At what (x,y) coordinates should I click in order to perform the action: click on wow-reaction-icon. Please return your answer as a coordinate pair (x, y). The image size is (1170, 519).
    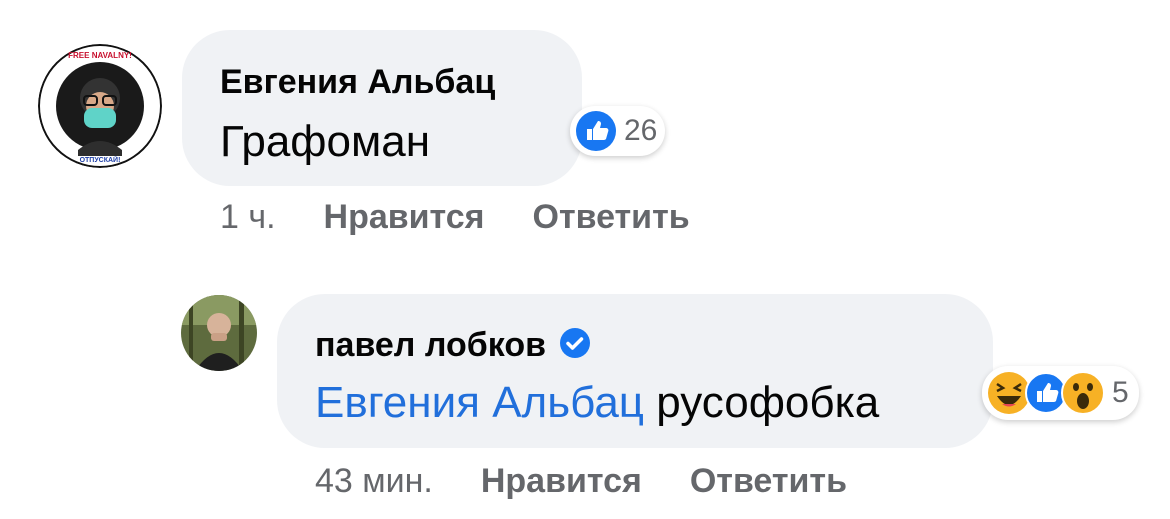
    Looking at the image, I should click on (1083, 393).